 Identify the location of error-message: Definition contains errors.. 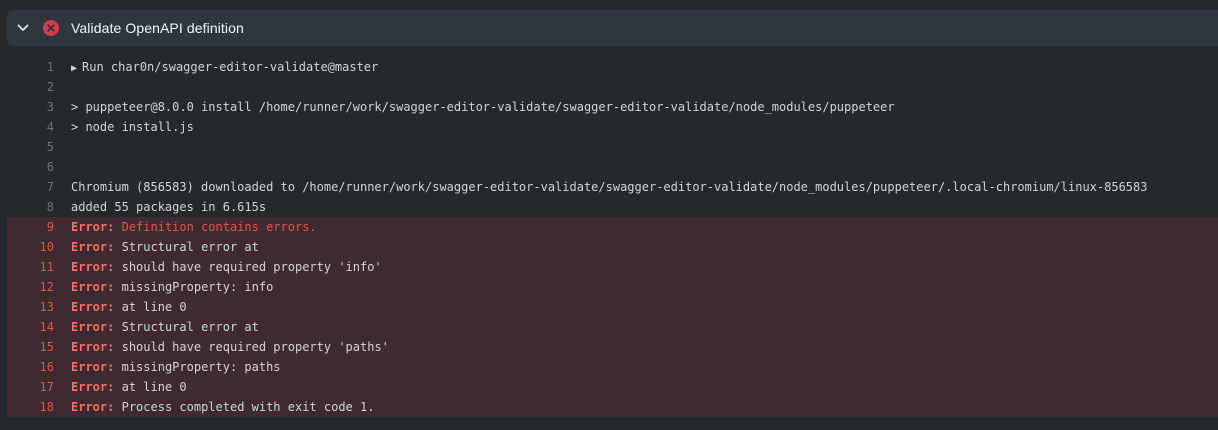
(219, 227).